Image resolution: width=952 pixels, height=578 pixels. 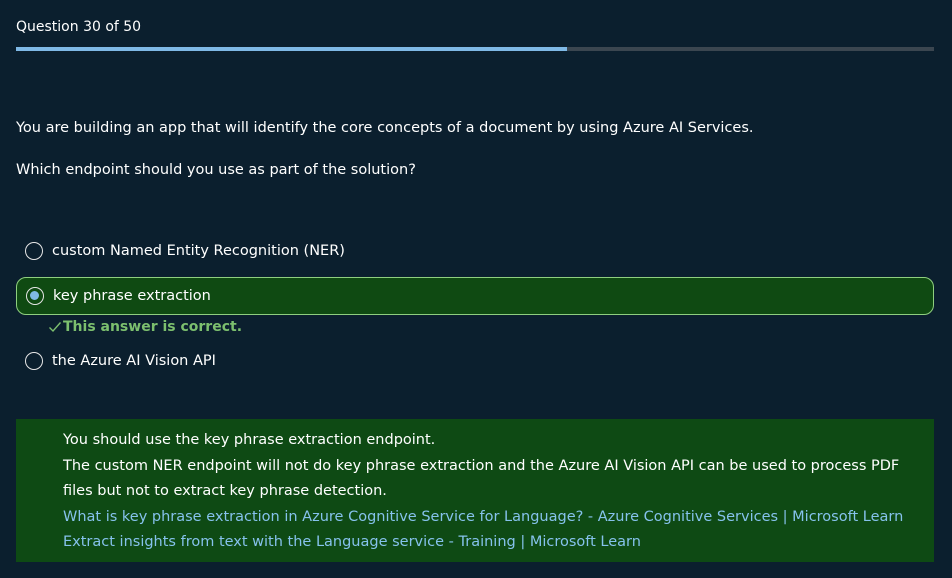 What do you see at coordinates (198, 251) in the screenshot?
I see `answer-option-label: custom Named Entity Recognition (NER)` at bounding box center [198, 251].